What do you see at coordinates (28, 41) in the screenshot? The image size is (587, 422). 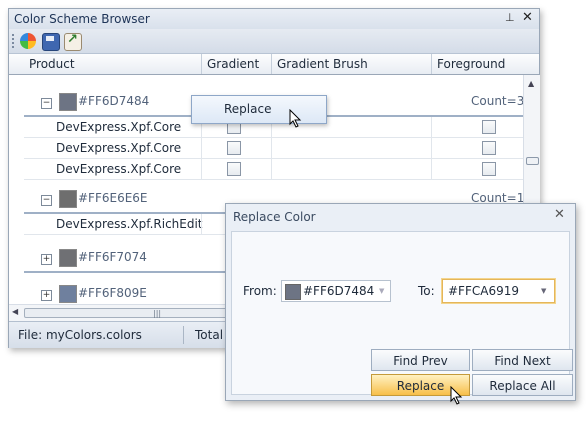 I see `color-palette-icon` at bounding box center [28, 41].